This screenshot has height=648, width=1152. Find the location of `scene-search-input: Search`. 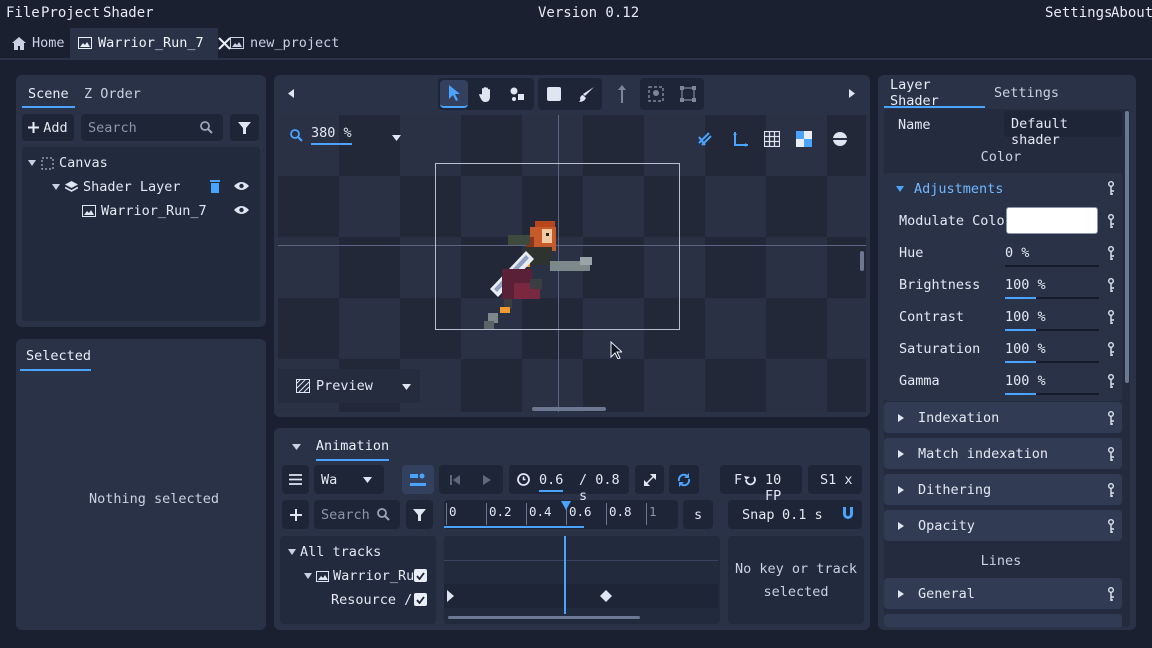

scene-search-input: Search is located at coordinates (152, 127).